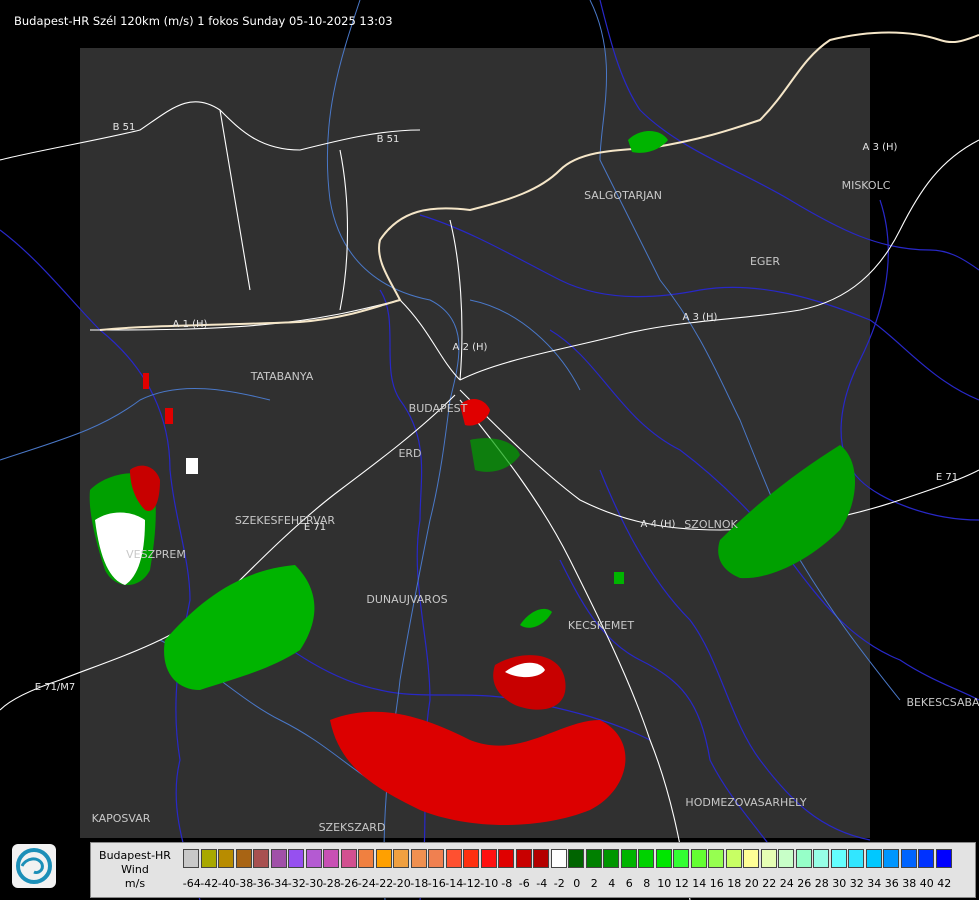 The image size is (979, 900). Describe the element at coordinates (34, 866) in the screenshot. I see `omsz-logo-icon` at that location.